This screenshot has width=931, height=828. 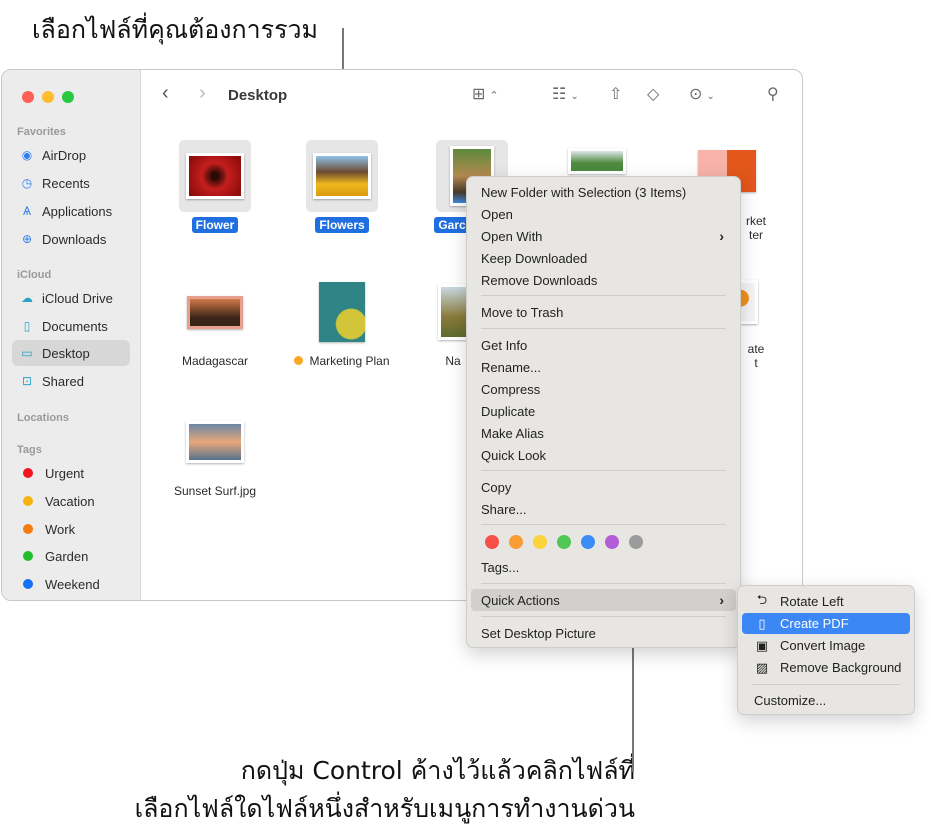 What do you see at coordinates (603, 600) in the screenshot?
I see `menu-item-quick-actions: Quick Actions ›` at bounding box center [603, 600].